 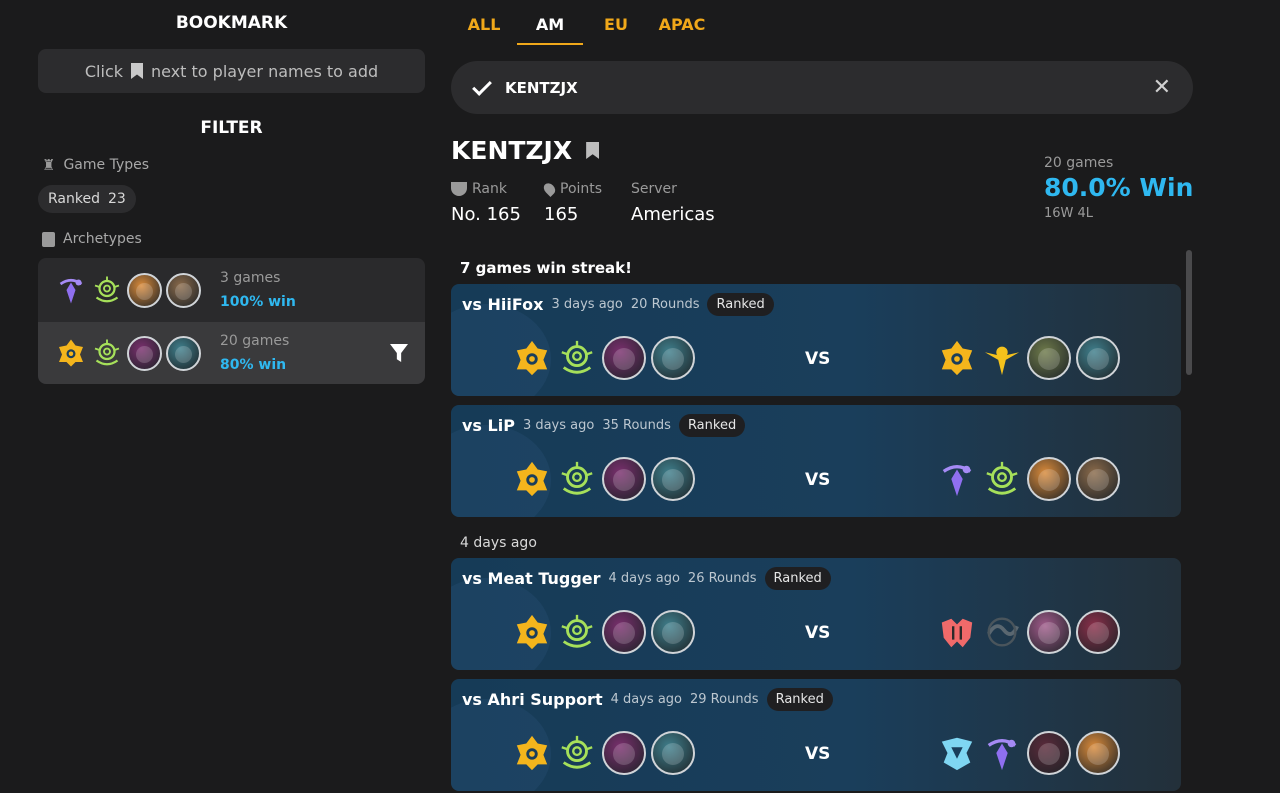 I want to click on match-rounds: 20 Rounds, so click(x=665, y=304).